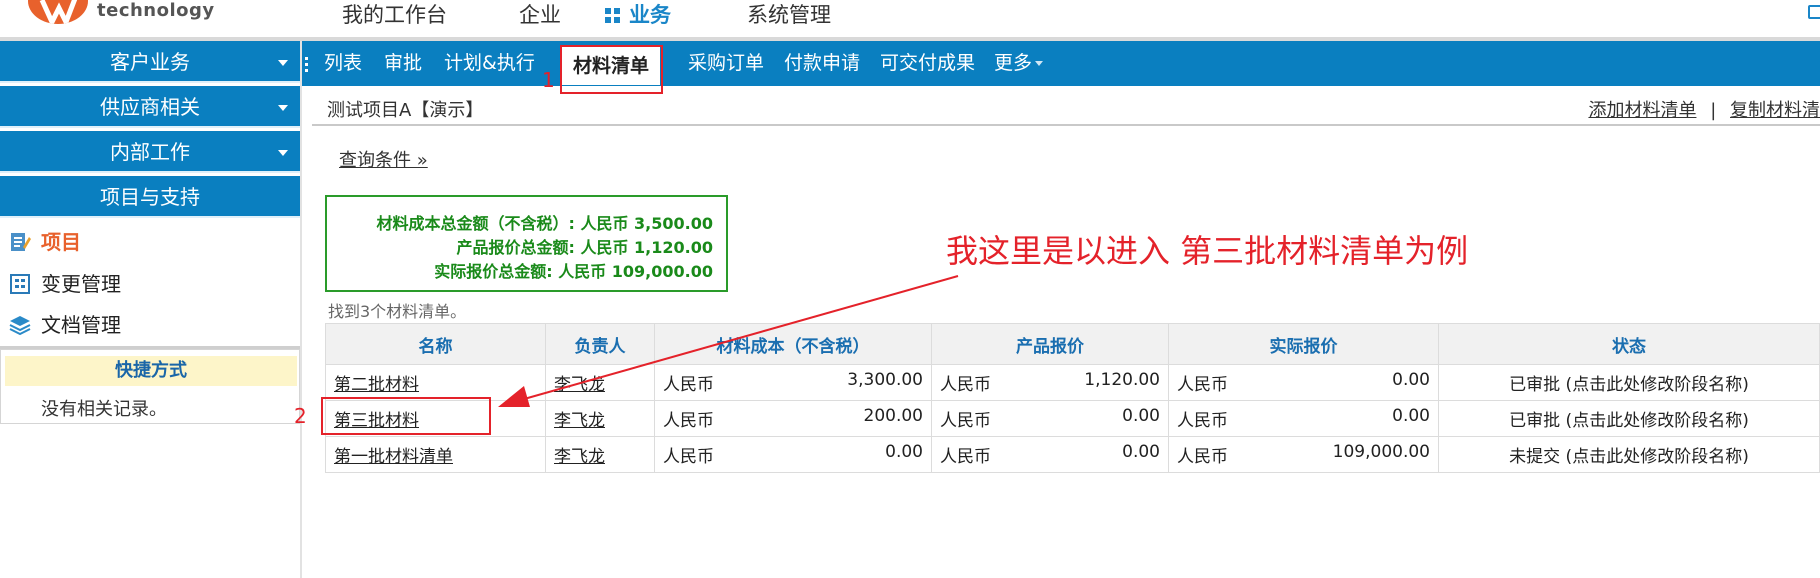 This screenshot has width=1820, height=578. I want to click on query-conditions-link: 查询条件 », so click(383, 159).